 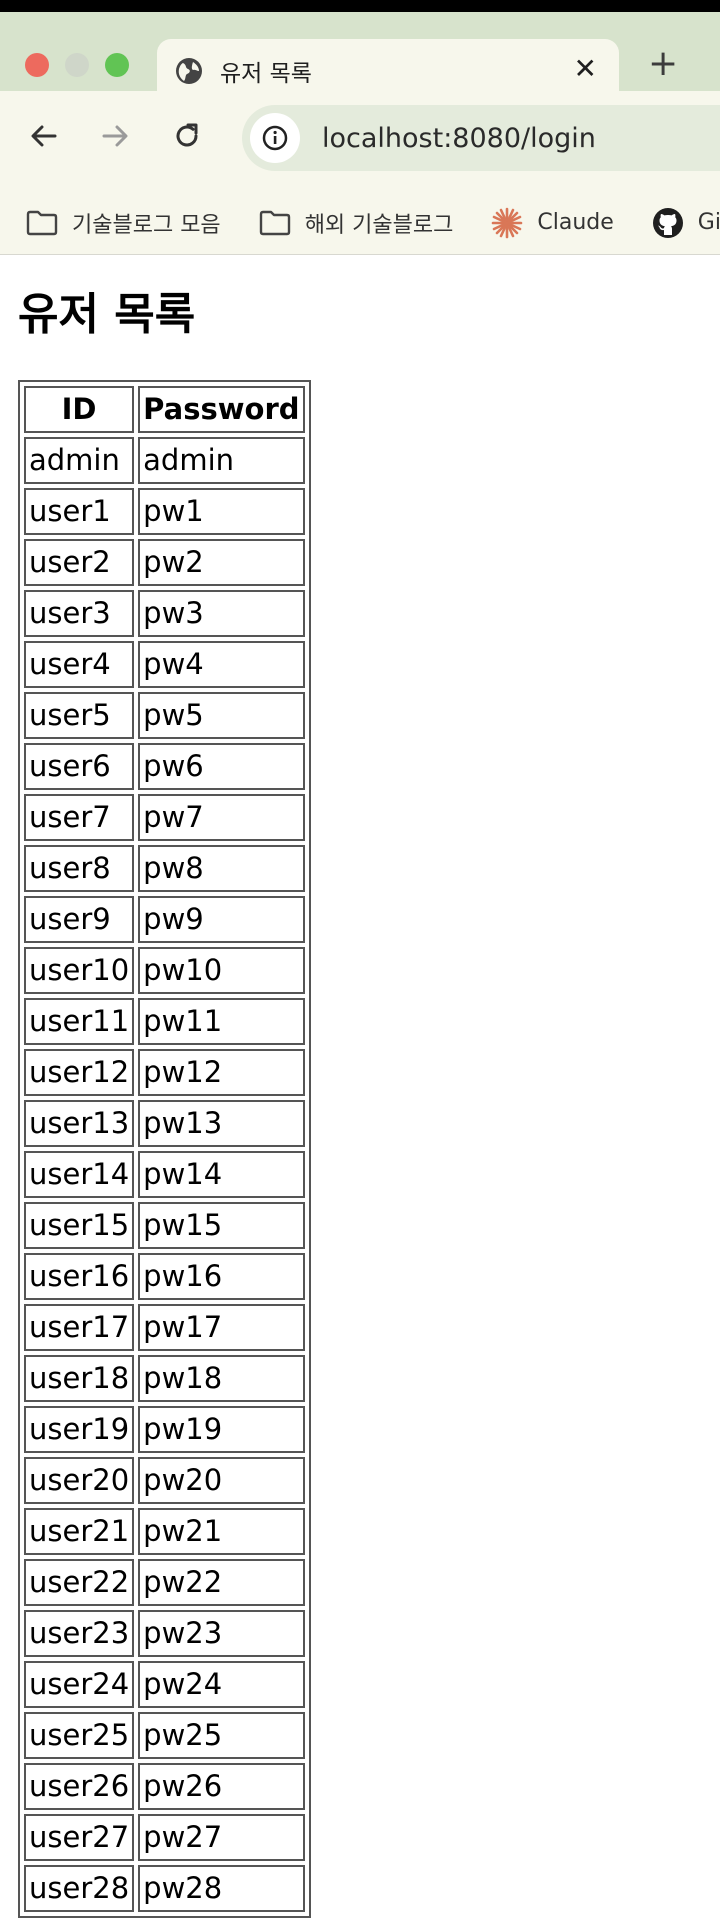 I want to click on table-row: user11 pw11, so click(x=164, y=1021).